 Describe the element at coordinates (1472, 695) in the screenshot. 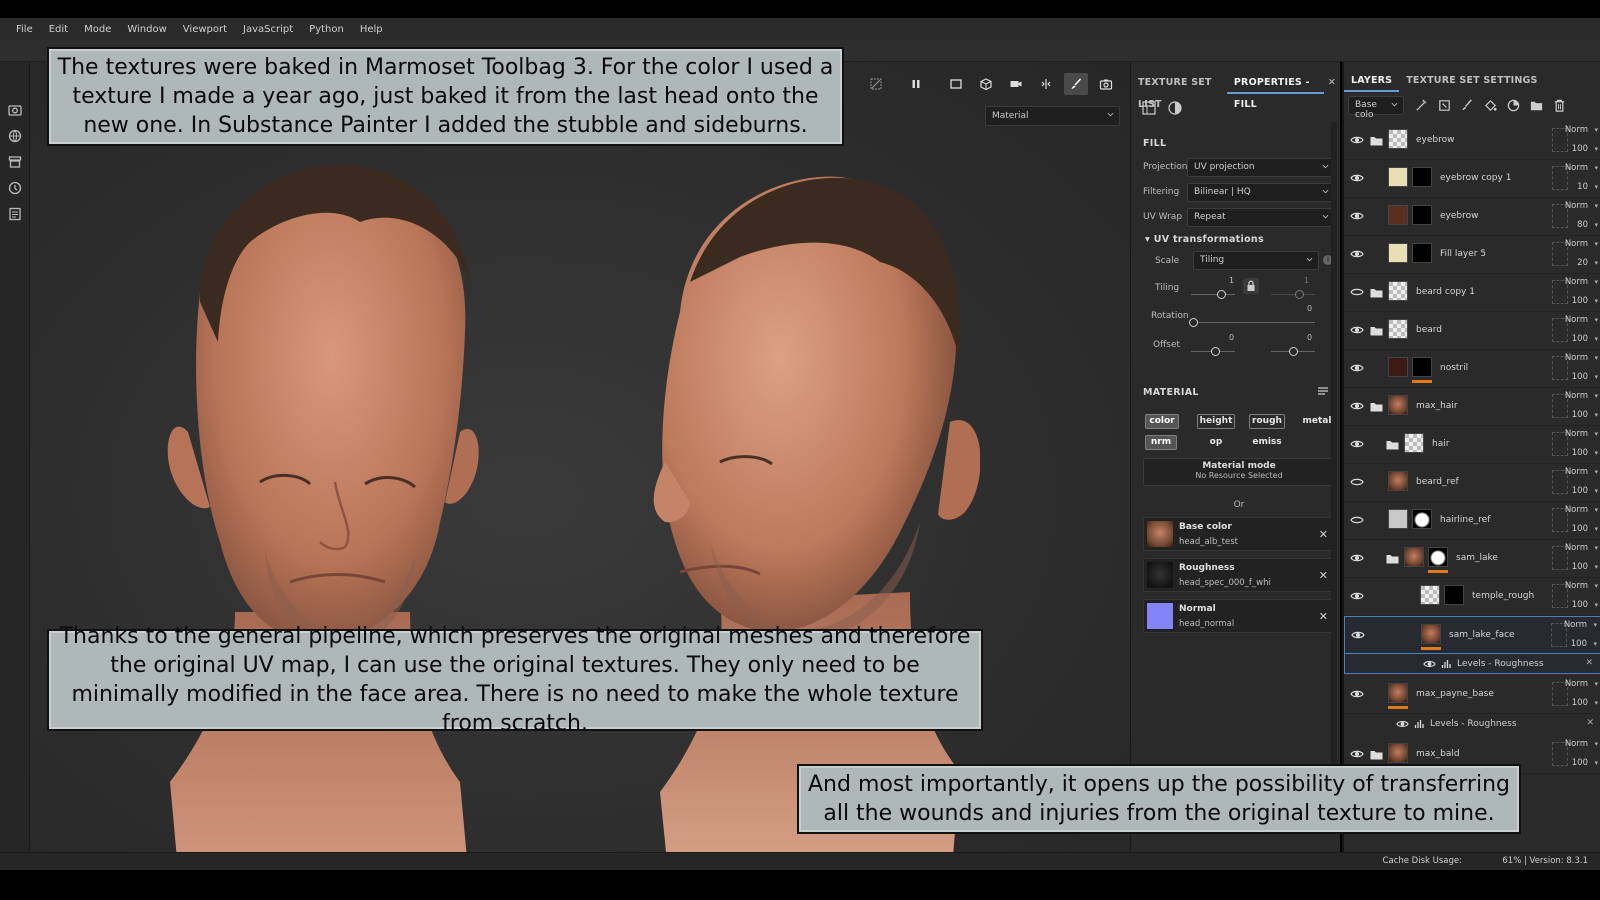

I see `layer-row: max_payne_base Norm ▾ 100 ▾` at that location.